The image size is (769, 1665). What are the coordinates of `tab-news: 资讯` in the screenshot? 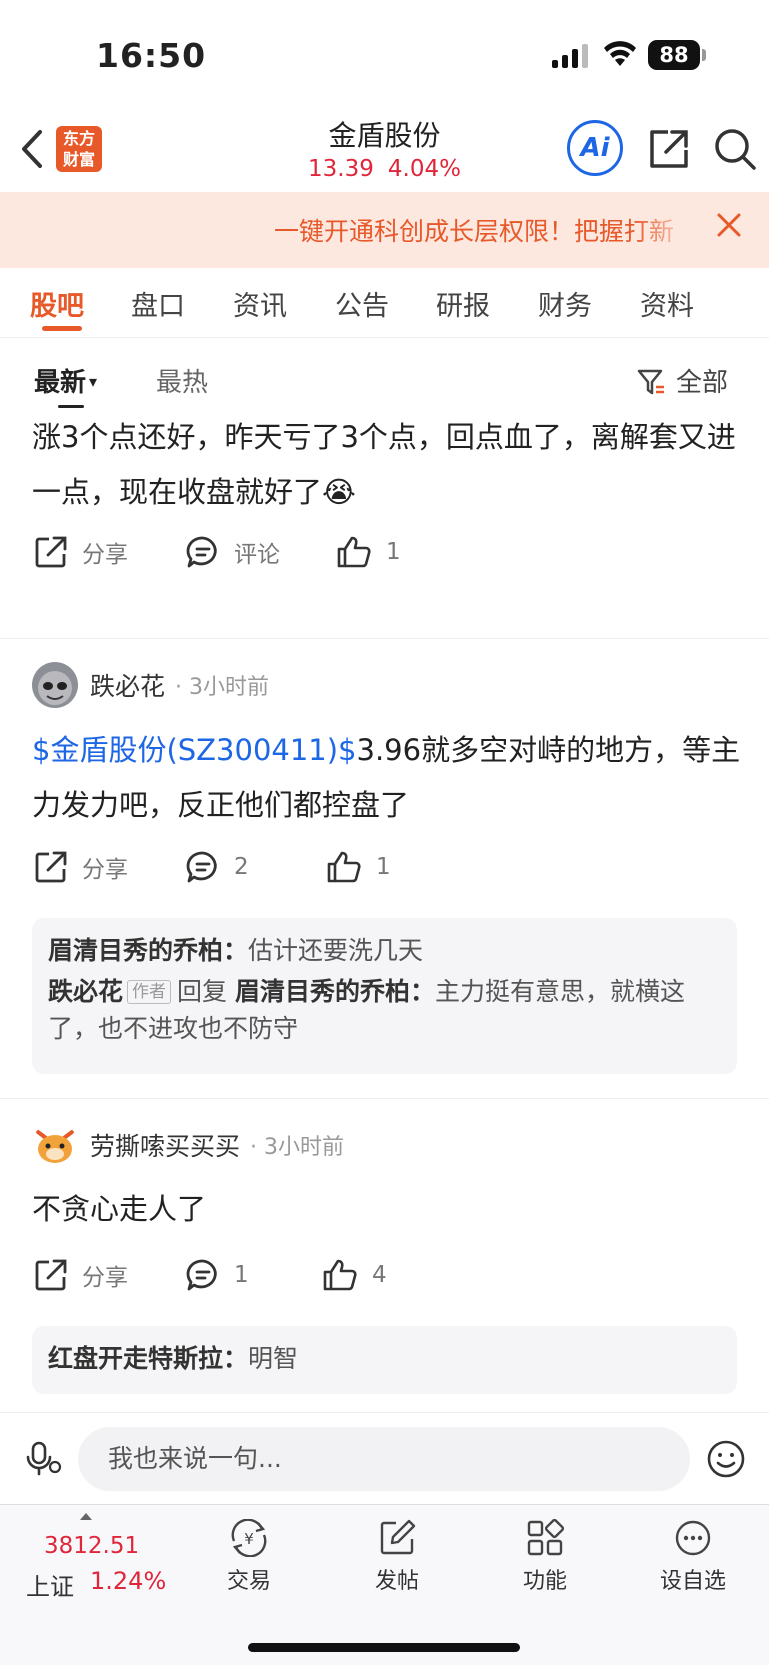 It's located at (260, 303).